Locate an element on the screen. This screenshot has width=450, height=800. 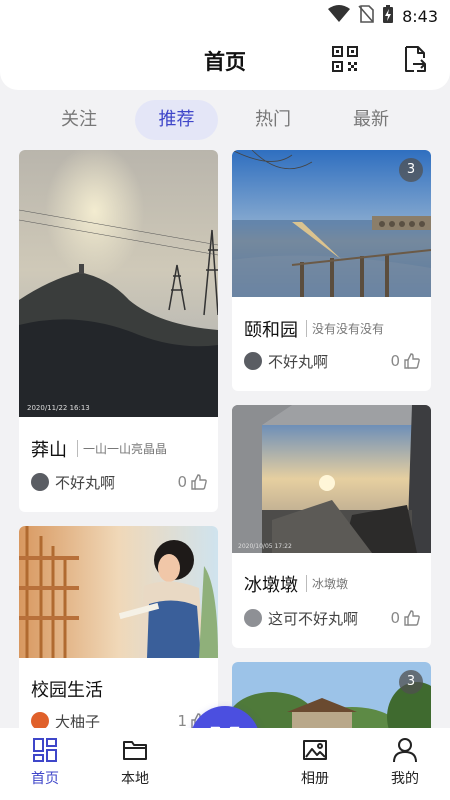
nav-label: 相册 is located at coordinates (315, 779).